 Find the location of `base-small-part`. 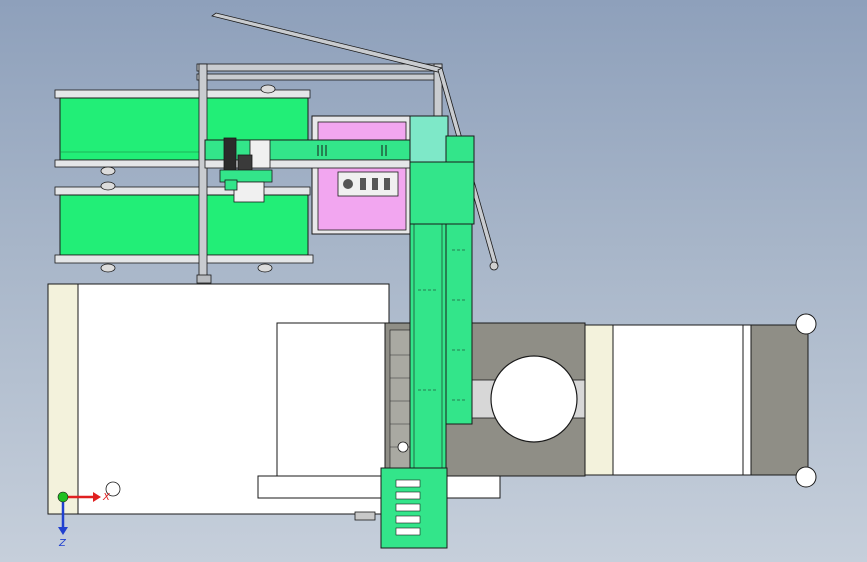

base-small-part is located at coordinates (365, 516).